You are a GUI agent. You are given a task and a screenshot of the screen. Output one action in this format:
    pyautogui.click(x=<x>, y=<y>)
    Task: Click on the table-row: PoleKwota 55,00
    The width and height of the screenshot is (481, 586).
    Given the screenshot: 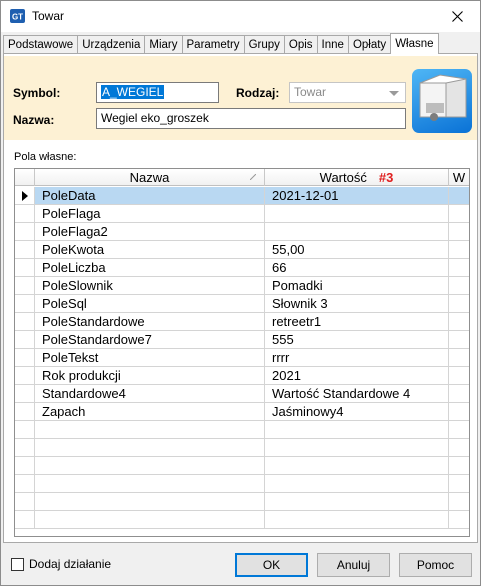 What is the action you would take?
    pyautogui.click(x=242, y=250)
    